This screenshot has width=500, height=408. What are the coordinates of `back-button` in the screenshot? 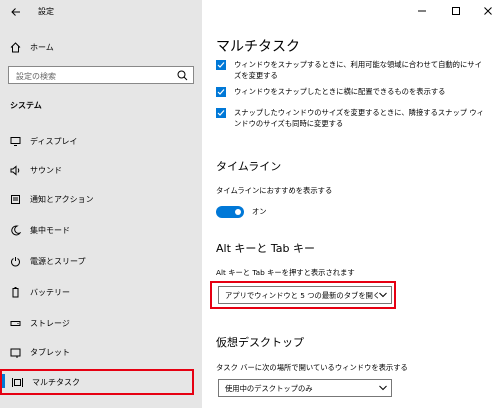 It's located at (16, 12).